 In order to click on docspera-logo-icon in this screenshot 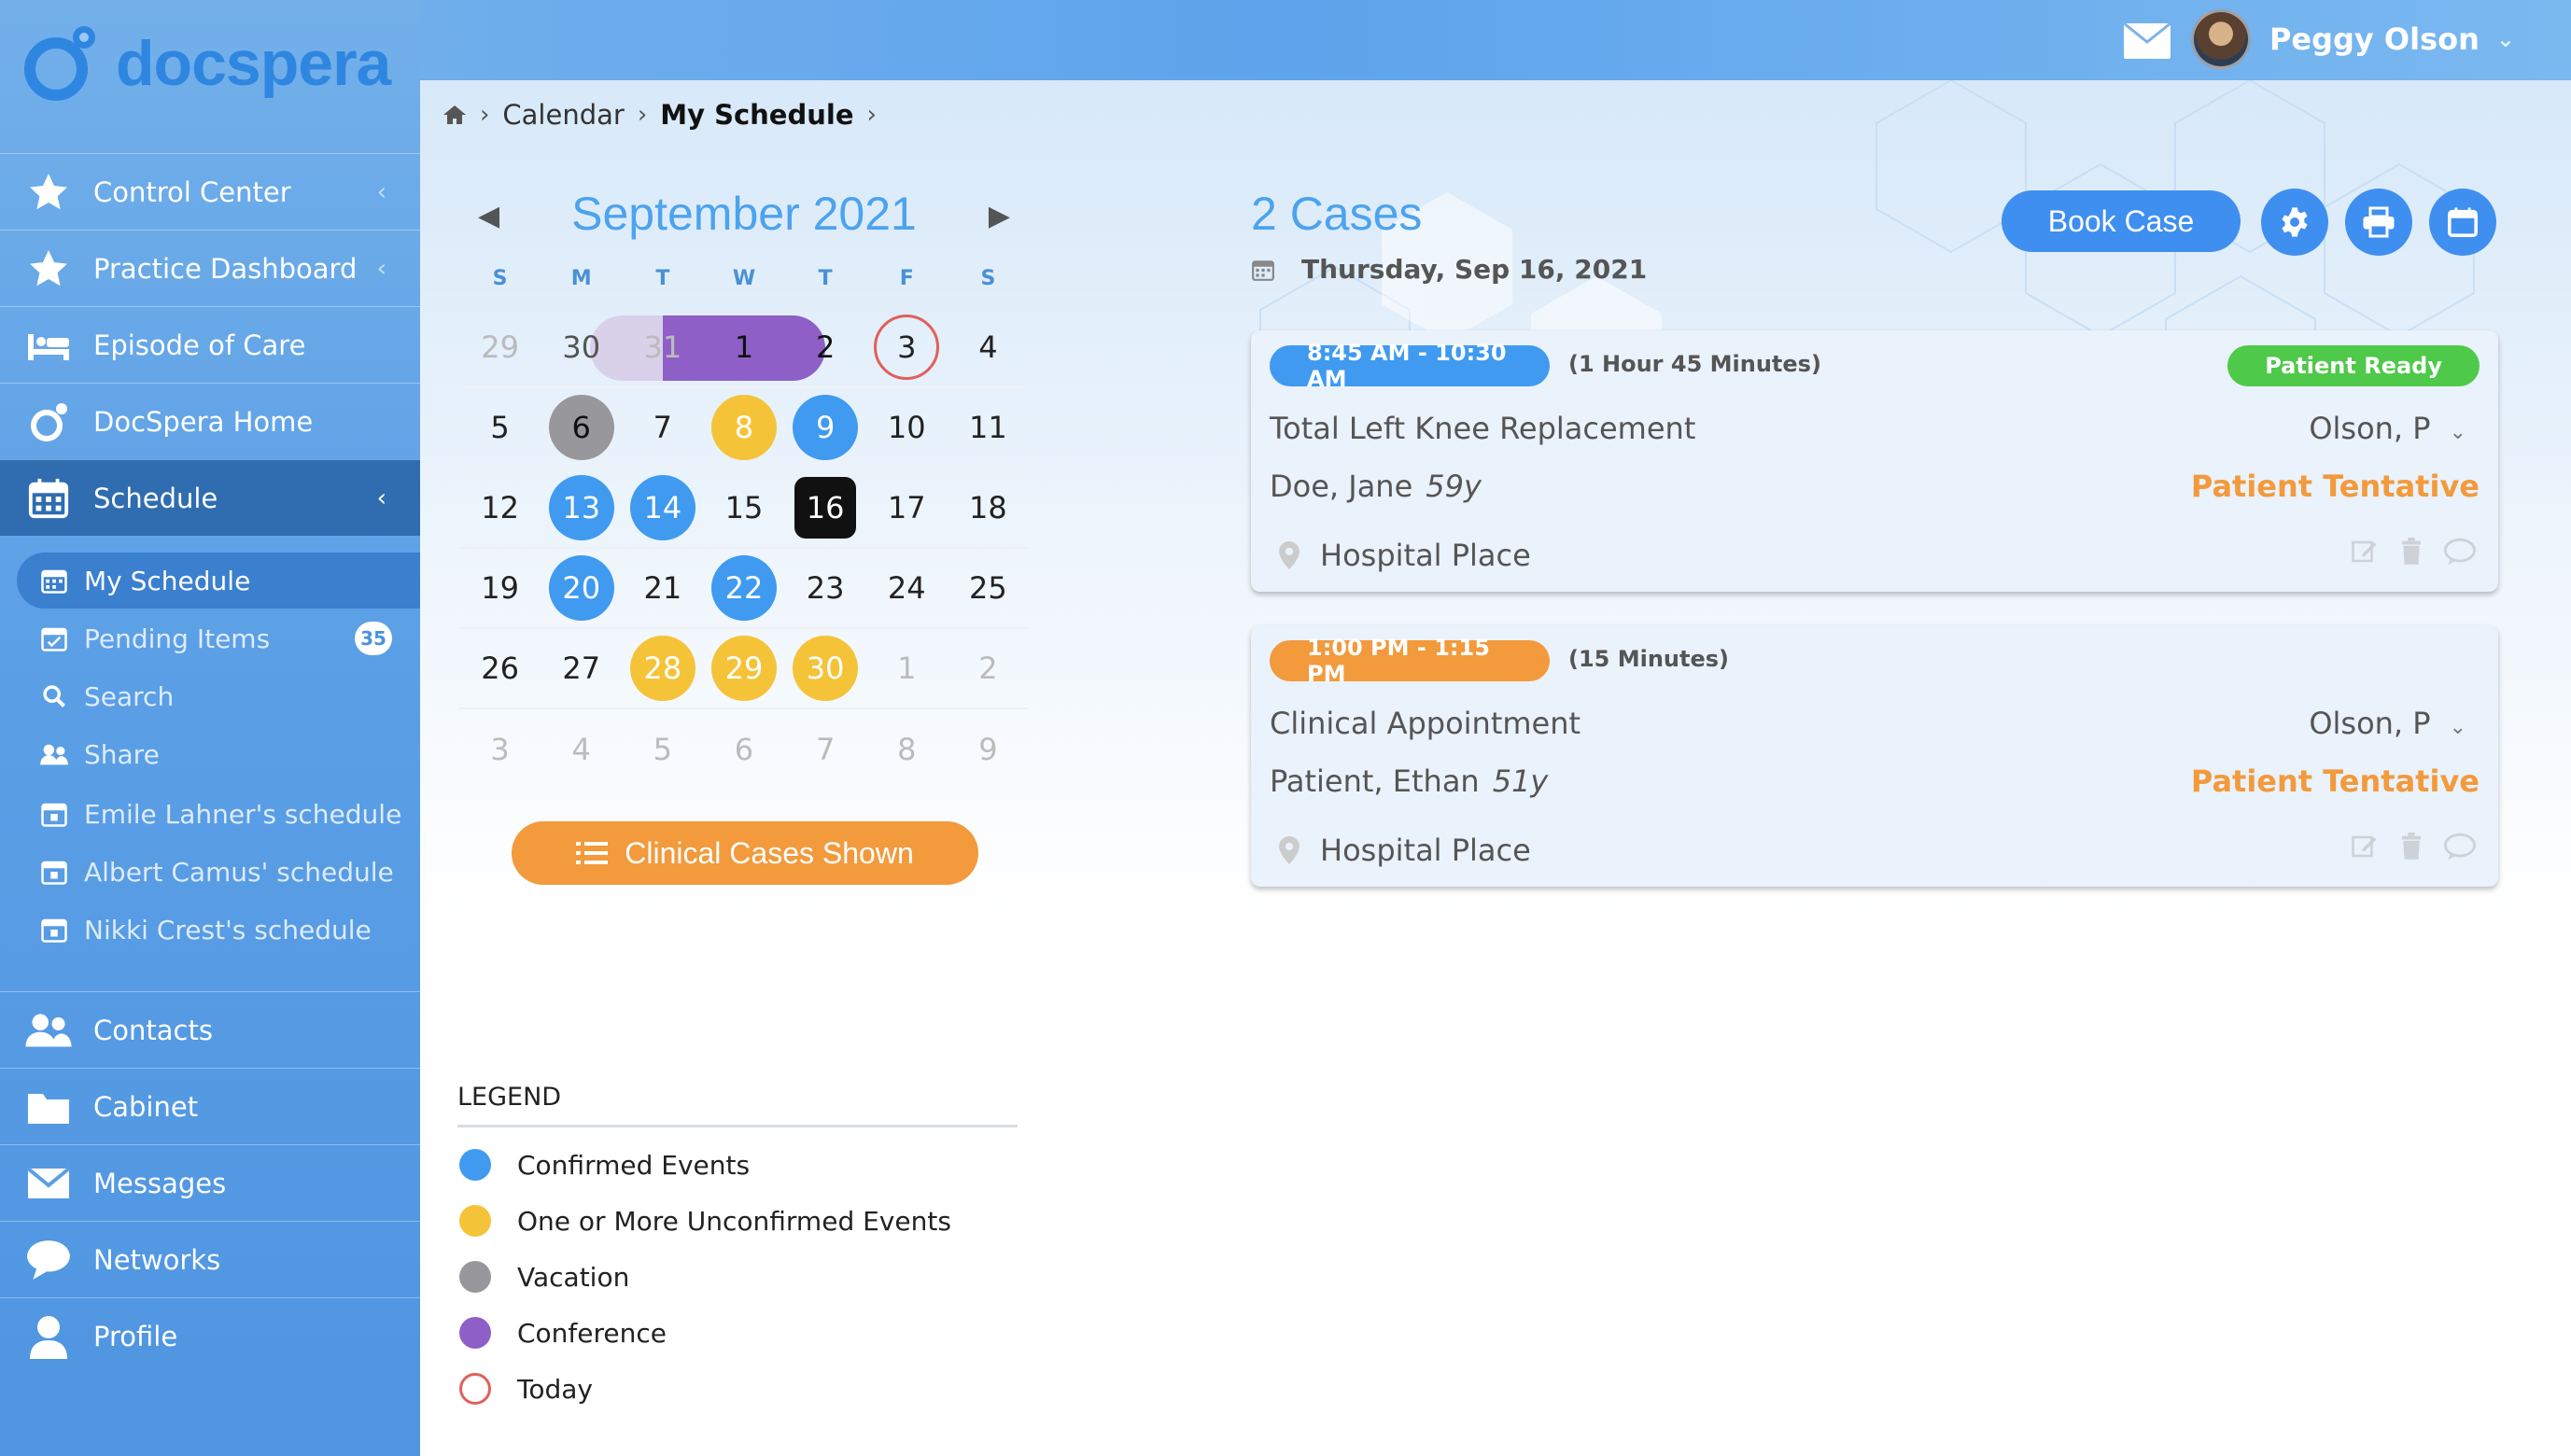, I will do `click(60, 63)`.